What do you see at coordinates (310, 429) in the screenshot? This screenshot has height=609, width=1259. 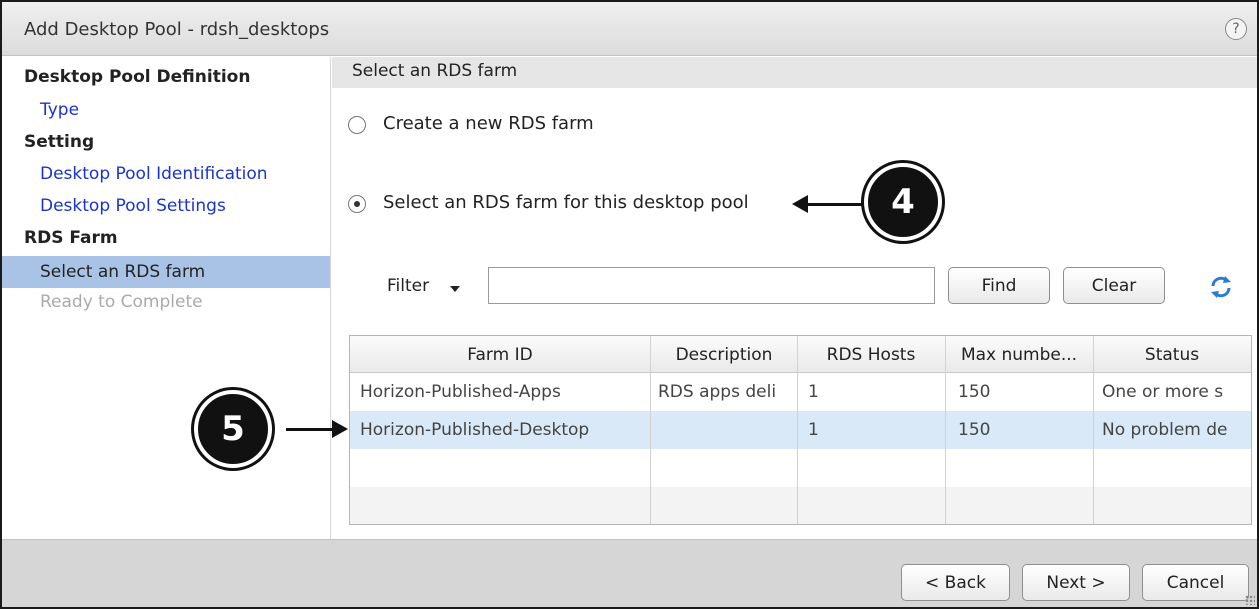 I see `callout-5-arrow` at bounding box center [310, 429].